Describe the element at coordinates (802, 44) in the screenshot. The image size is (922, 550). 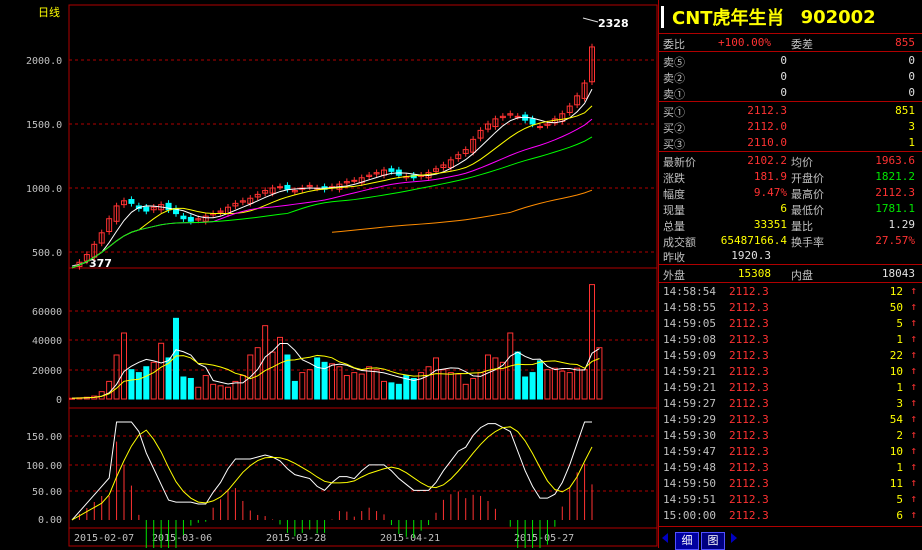
I see `order-diff-label: 委差` at that location.